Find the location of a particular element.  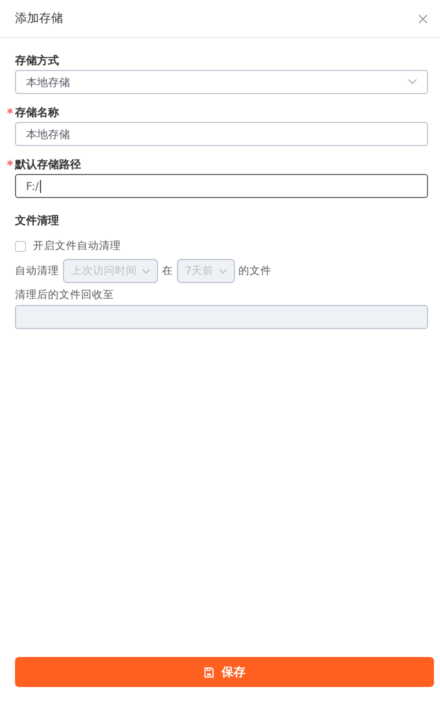

input-field: 本地存储 is located at coordinates (221, 134).